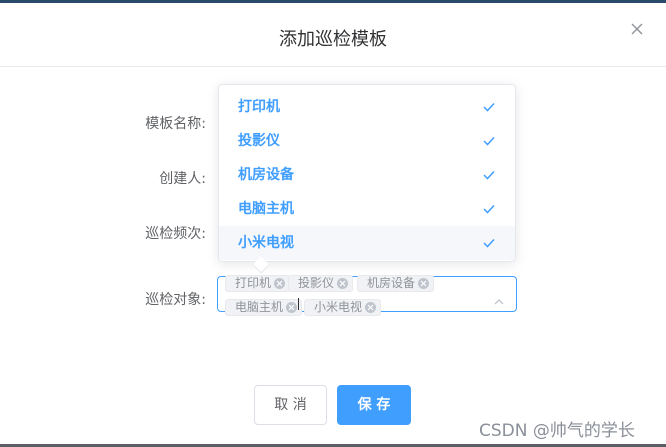 This screenshot has height=447, width=666. I want to click on selected-tag: 小米电视, so click(343, 307).